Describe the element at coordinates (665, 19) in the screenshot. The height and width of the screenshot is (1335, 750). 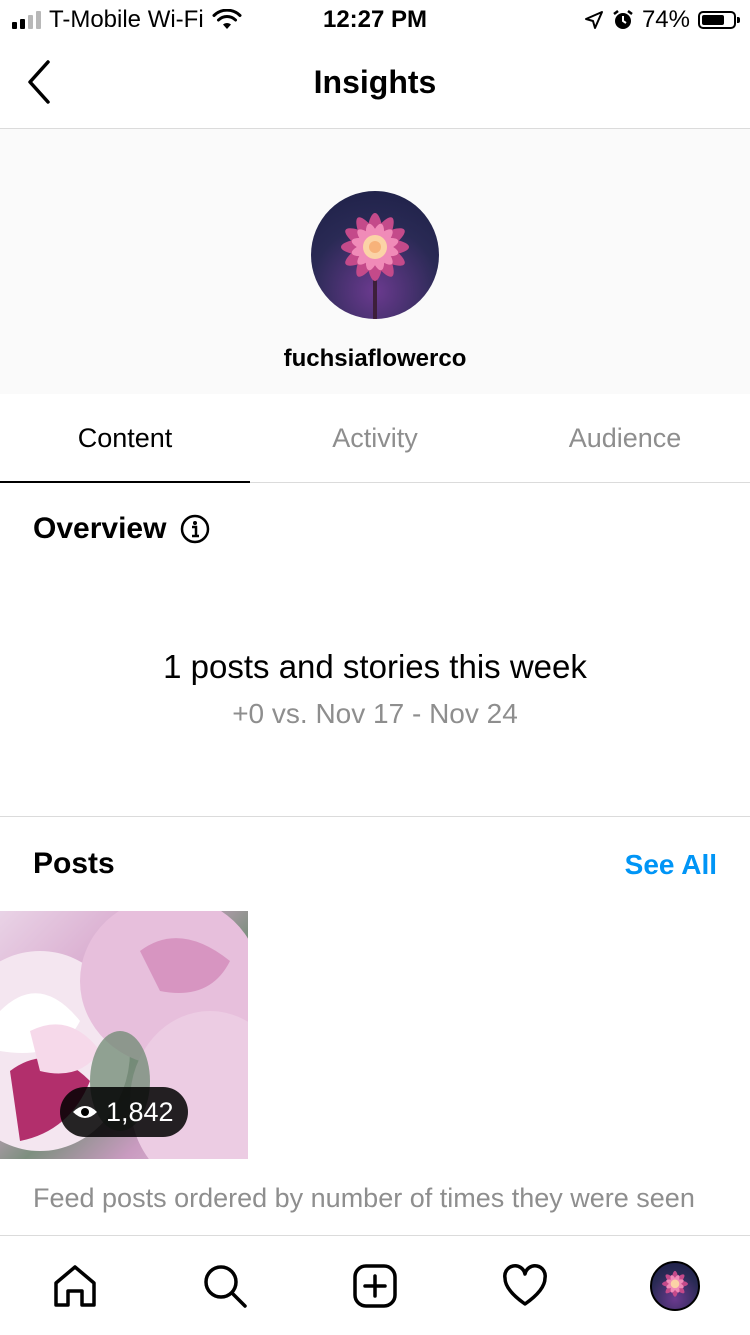
I see `battery-percent: 74%` at that location.